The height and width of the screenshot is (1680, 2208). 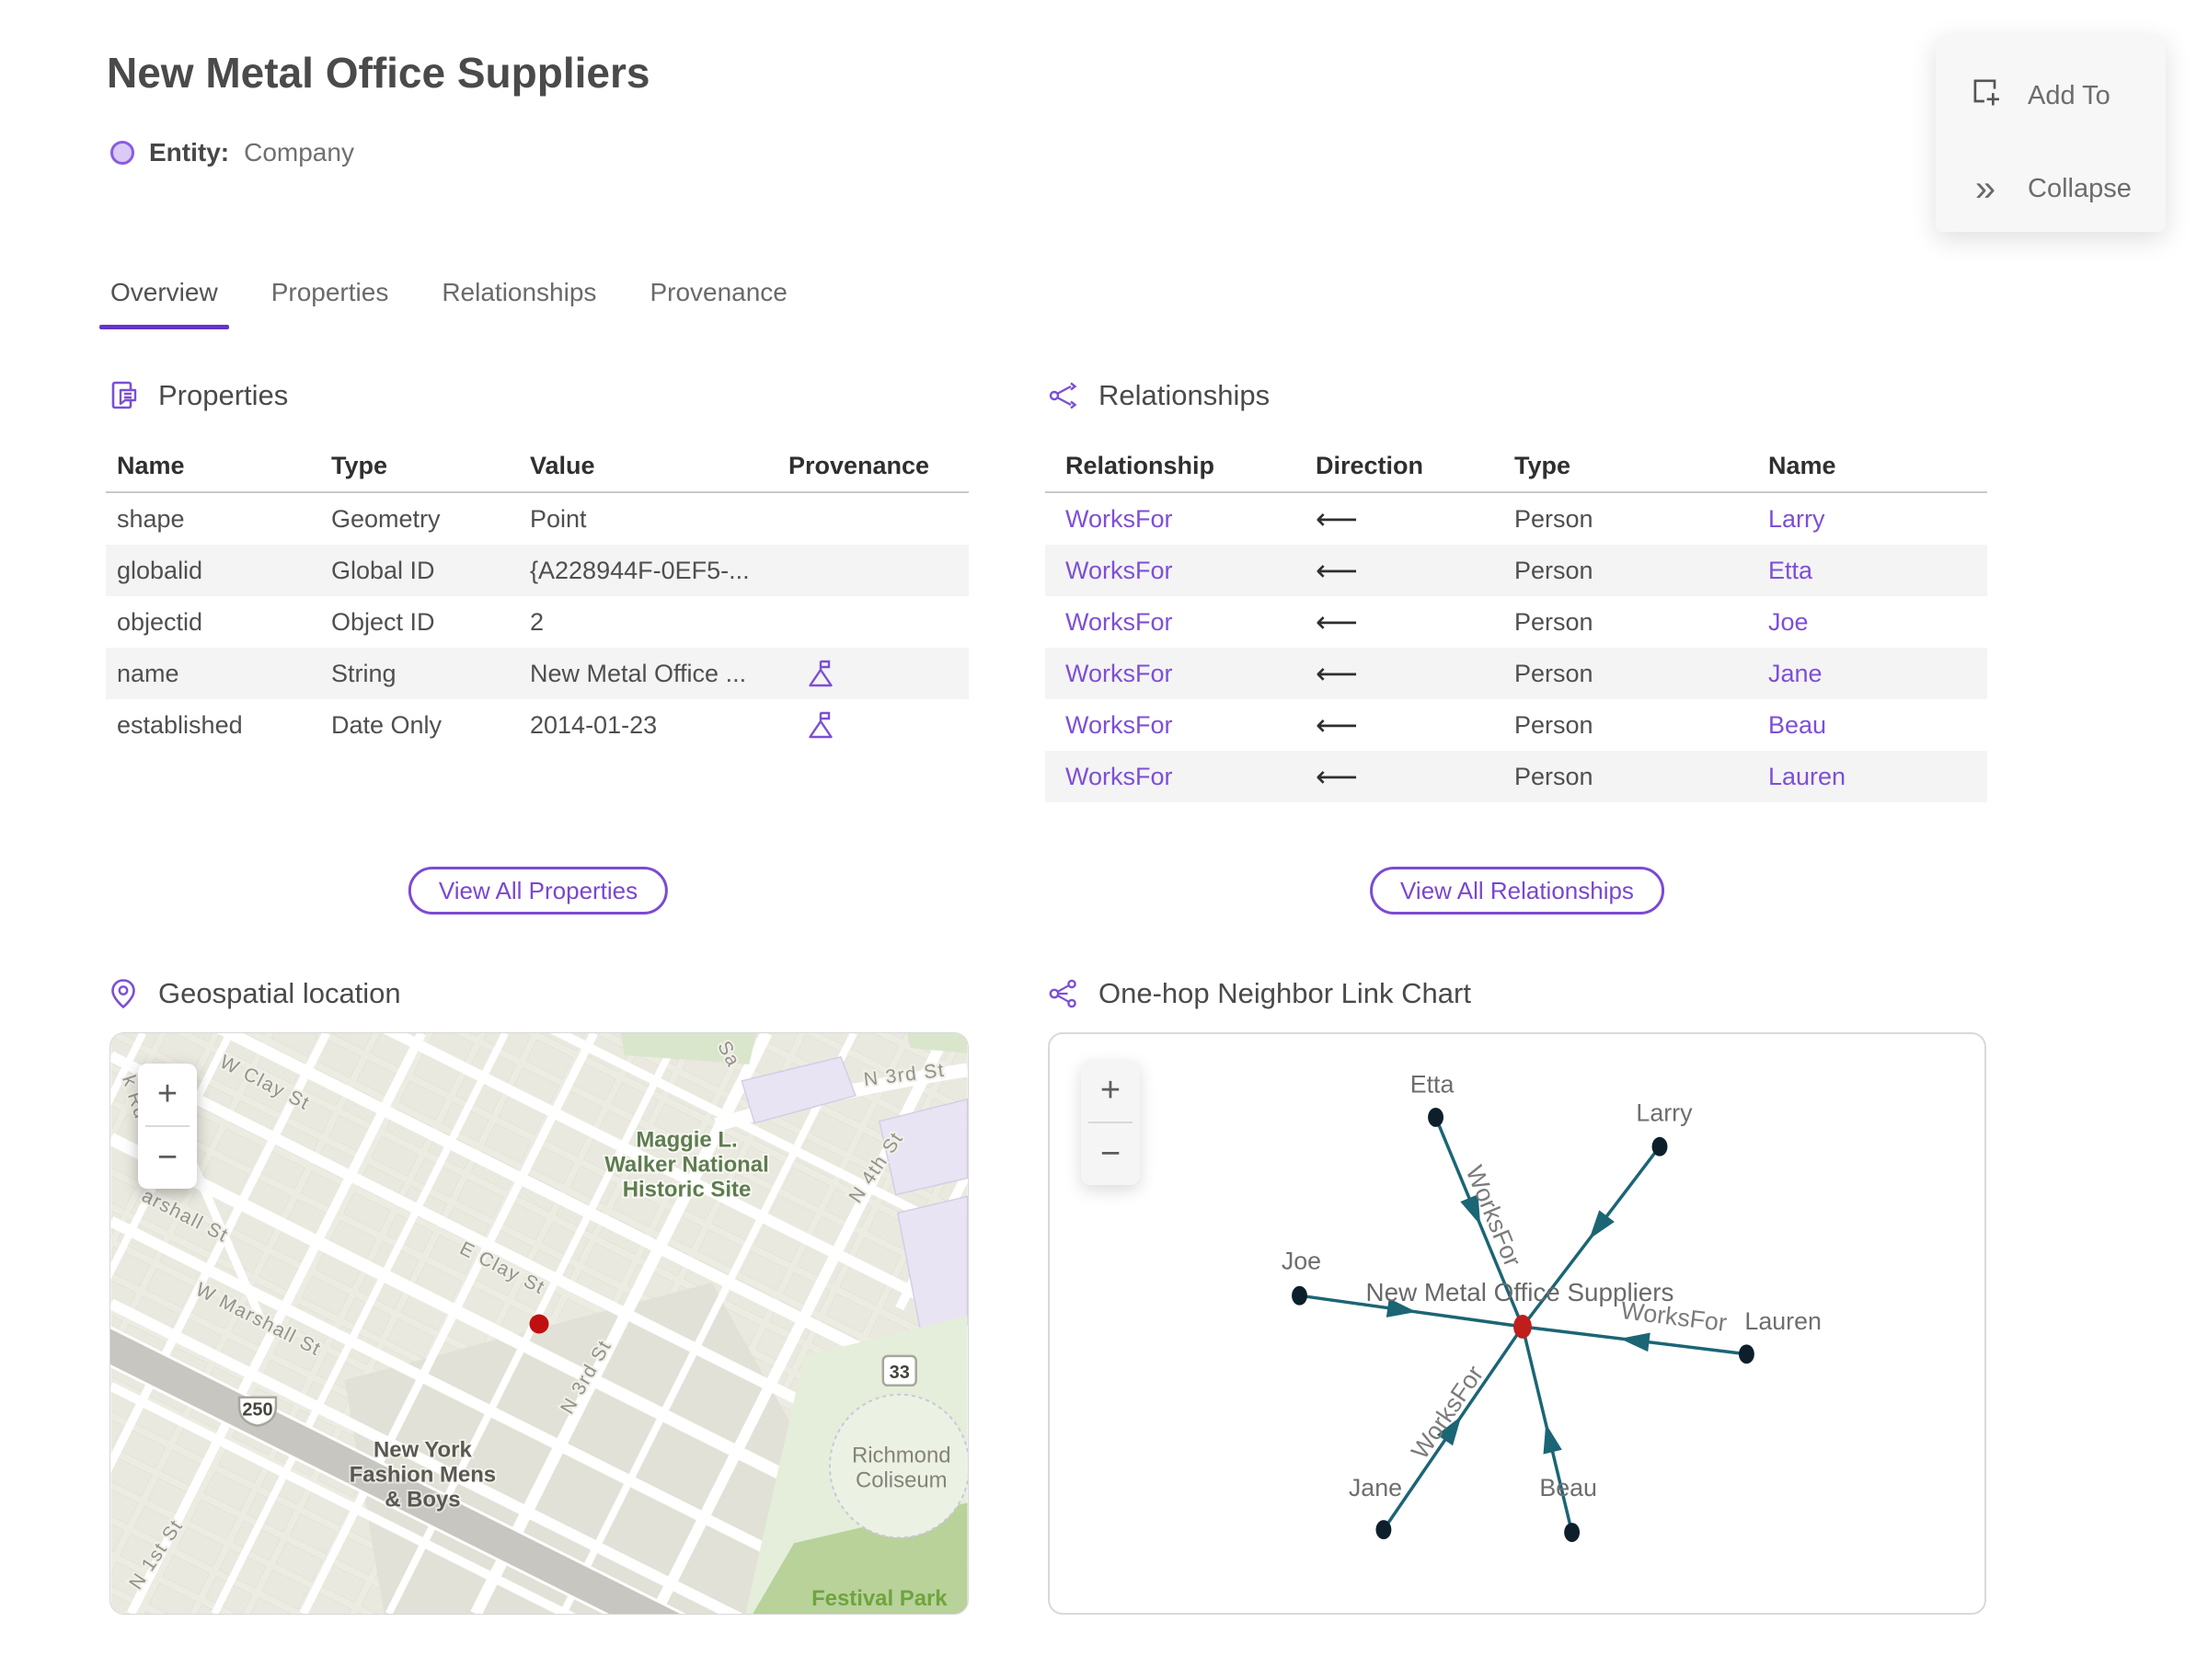 I want to click on view-all-relationships-button: View All Relationships, so click(x=1517, y=891).